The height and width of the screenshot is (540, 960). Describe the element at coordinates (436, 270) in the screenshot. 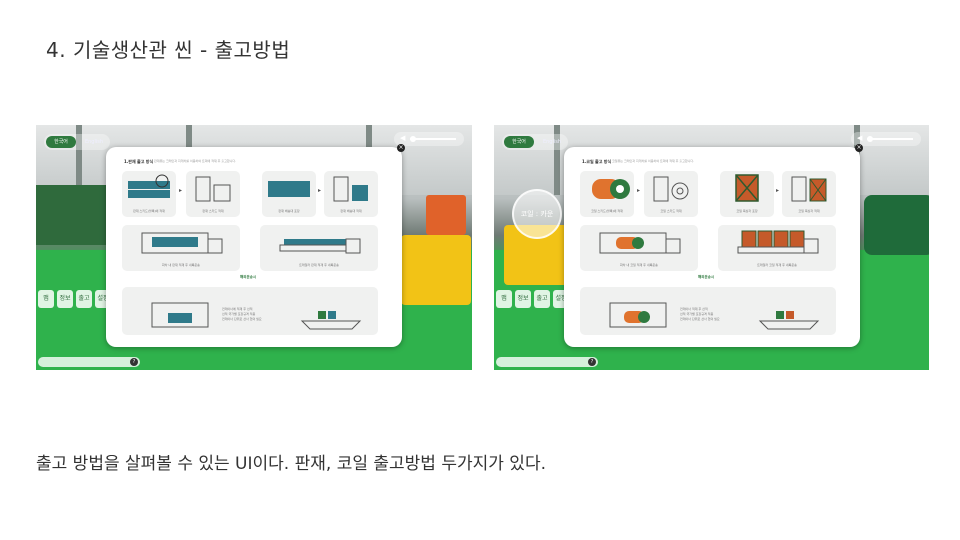

I see `forklift` at that location.